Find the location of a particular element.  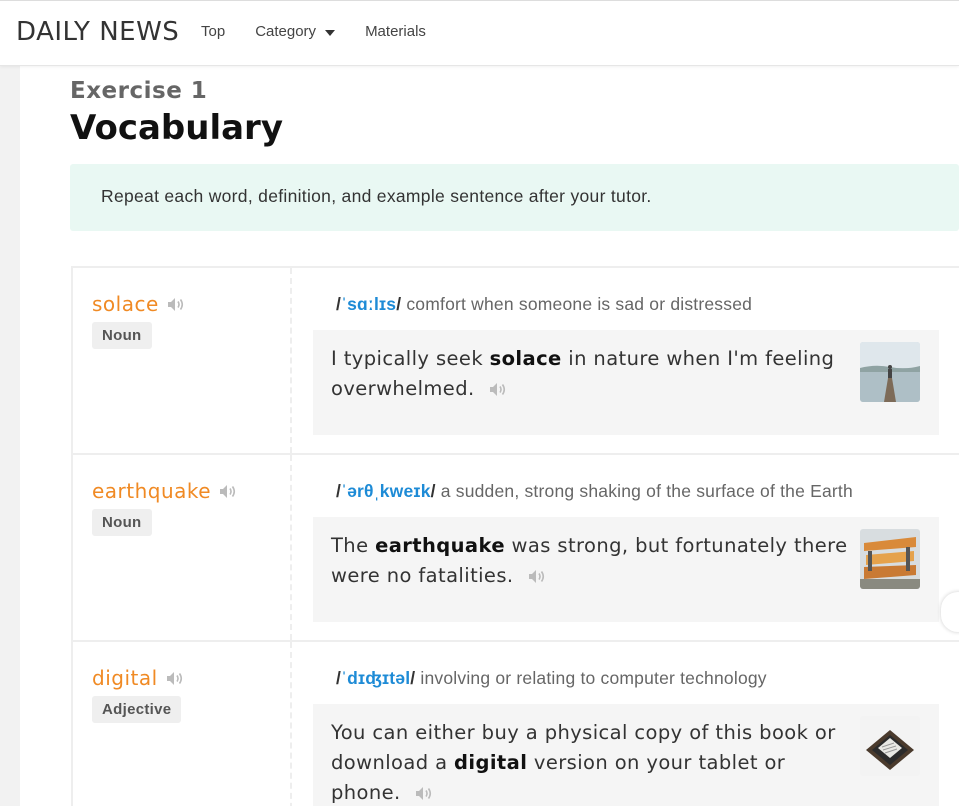

example-part: I typically seek is located at coordinates (410, 358).